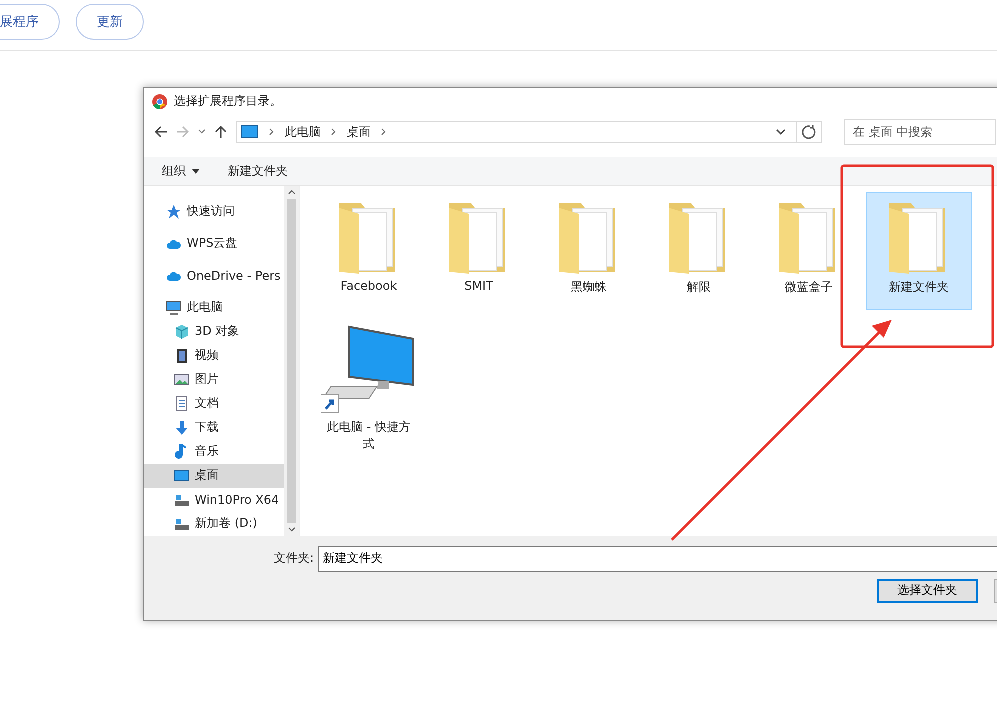 This screenshot has width=997, height=703. I want to click on select-folder-button: 选择文件夹, so click(927, 590).